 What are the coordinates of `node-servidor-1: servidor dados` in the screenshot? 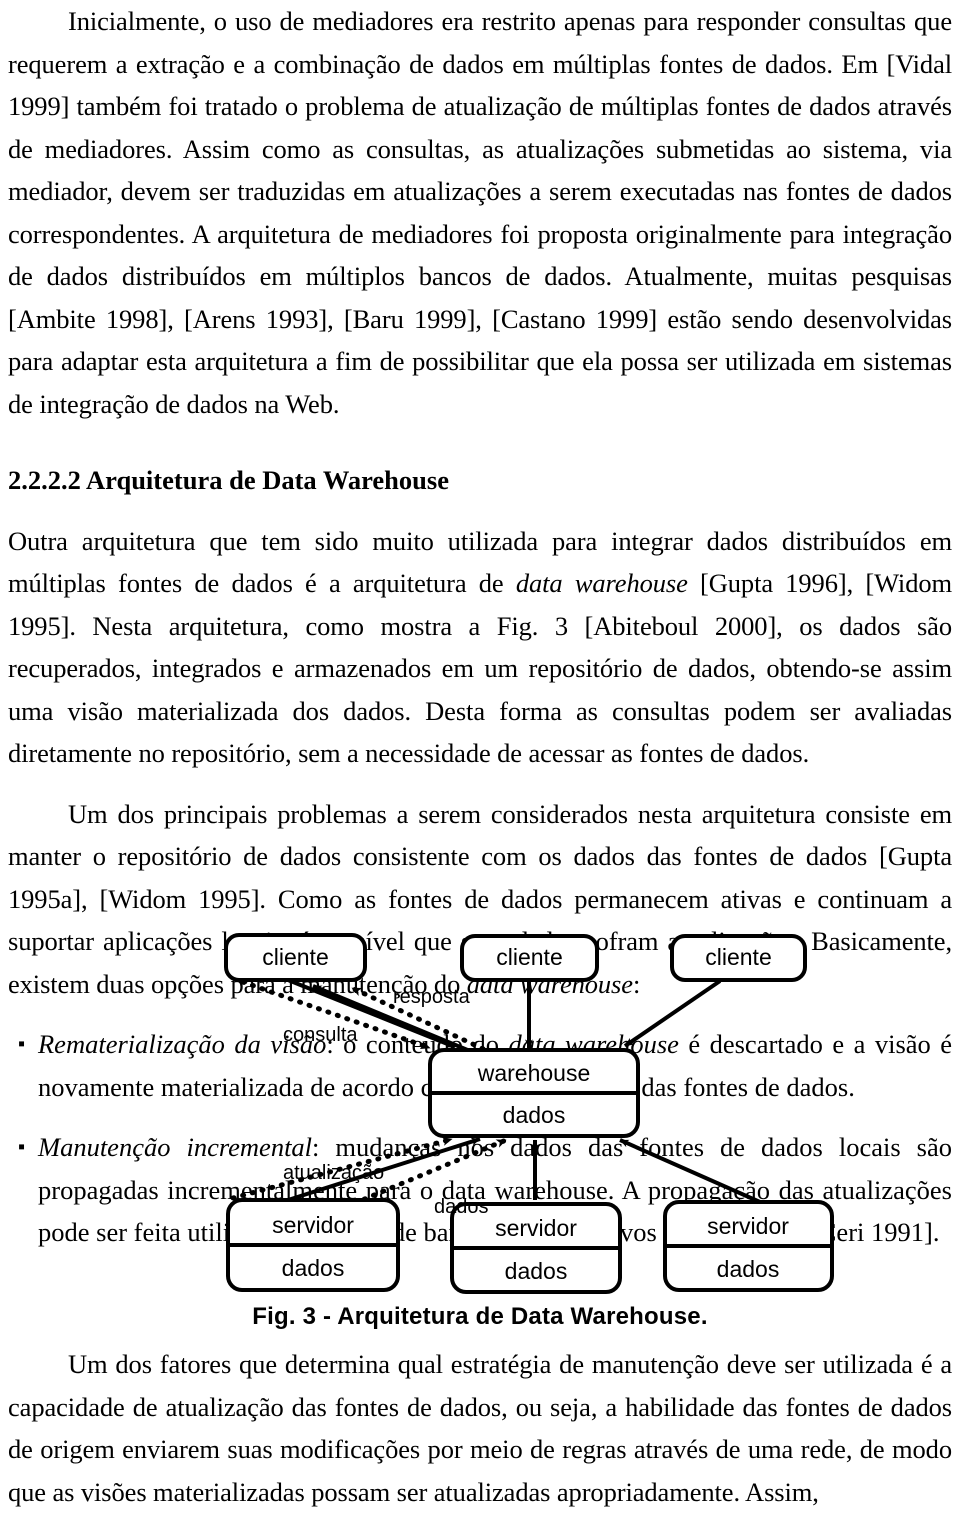 It's located at (313, 1245).